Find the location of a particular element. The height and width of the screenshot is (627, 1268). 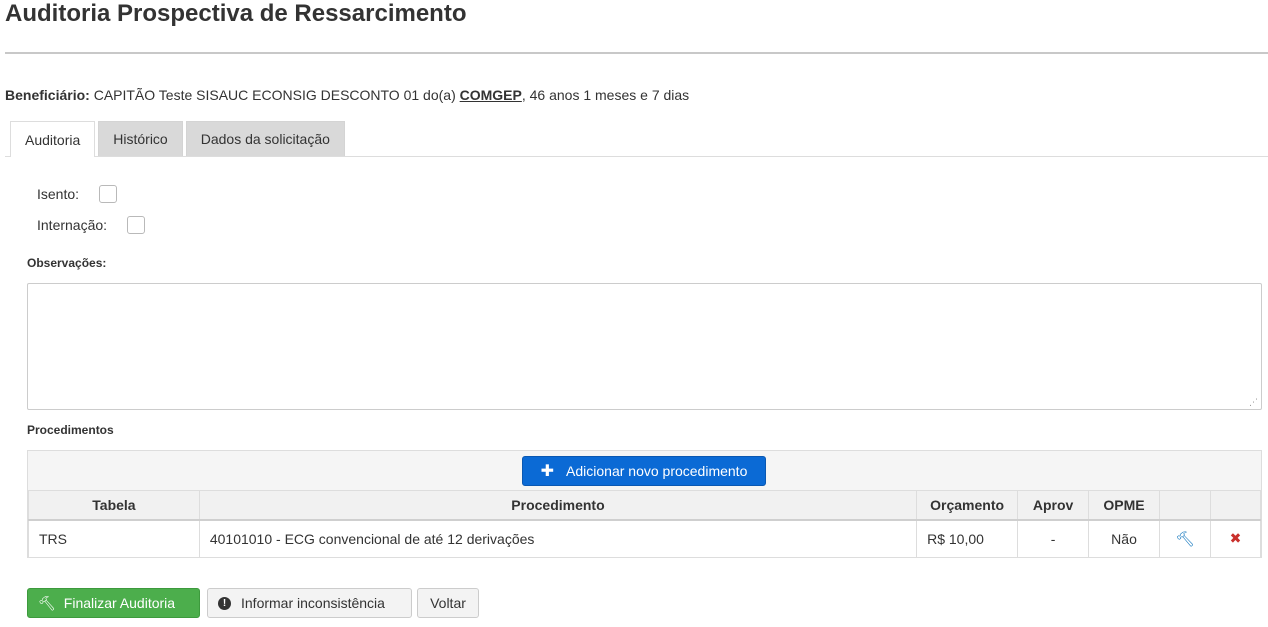

remove-icon: ✖ is located at coordinates (1236, 538).